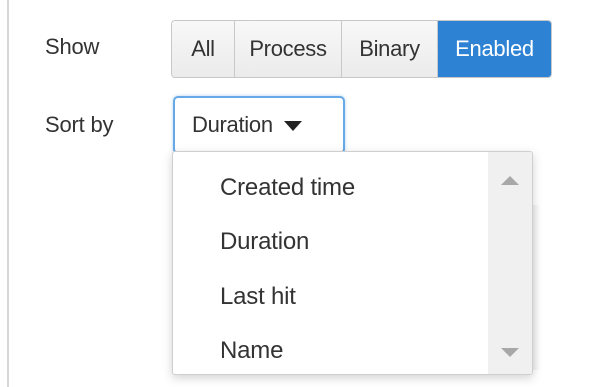 The image size is (596, 387). What do you see at coordinates (287, 188) in the screenshot?
I see `sort-option-created-time: Created time` at bounding box center [287, 188].